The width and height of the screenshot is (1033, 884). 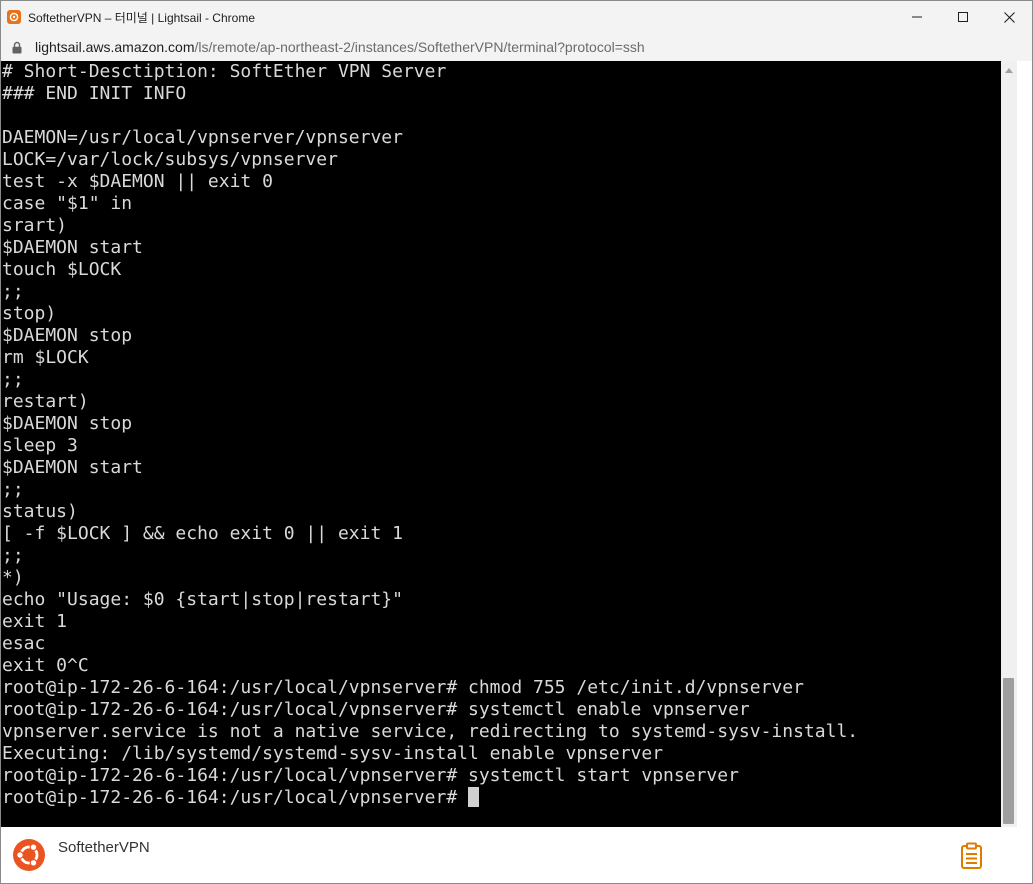 I want to click on softether-app-icon, so click(x=14, y=17).